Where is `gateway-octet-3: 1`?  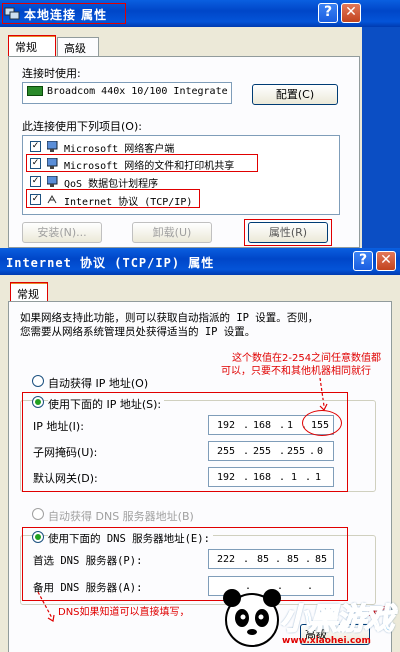 gateway-octet-3: 1 is located at coordinates (294, 477).